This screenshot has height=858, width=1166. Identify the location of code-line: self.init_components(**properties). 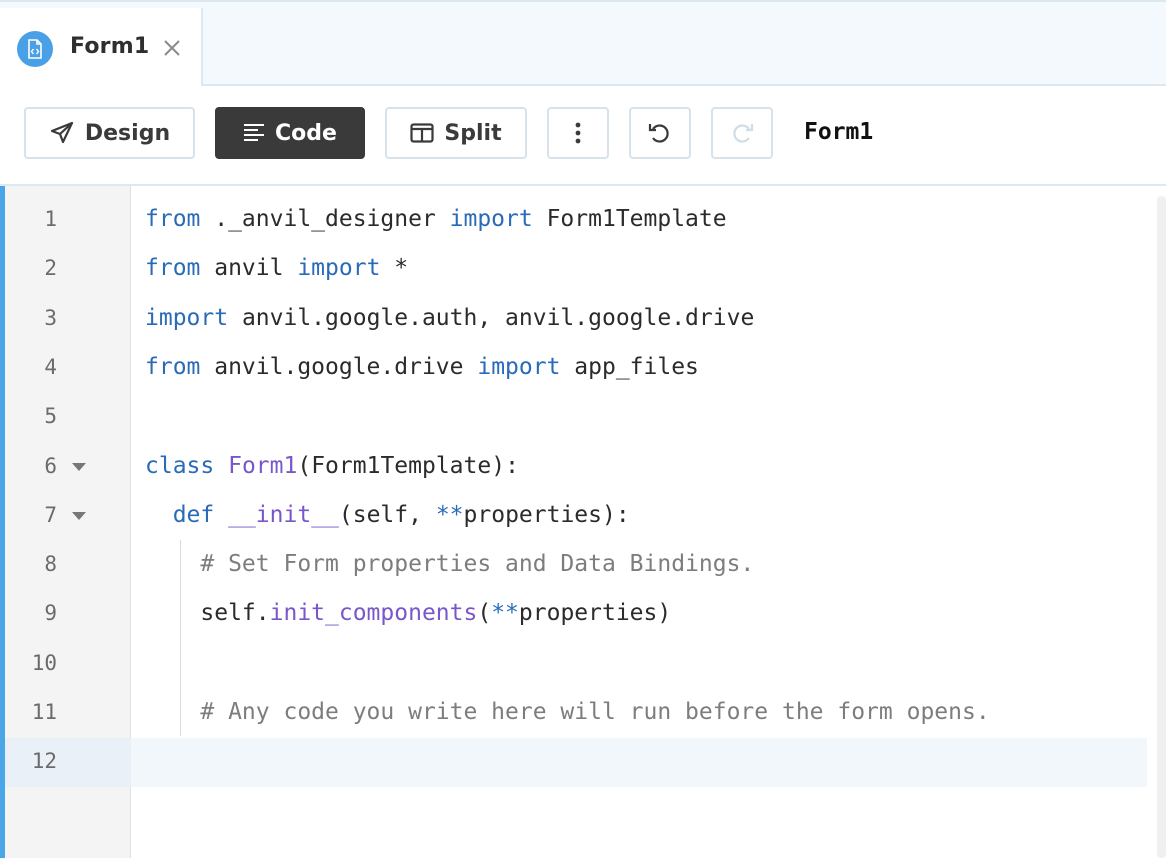
(408, 613).